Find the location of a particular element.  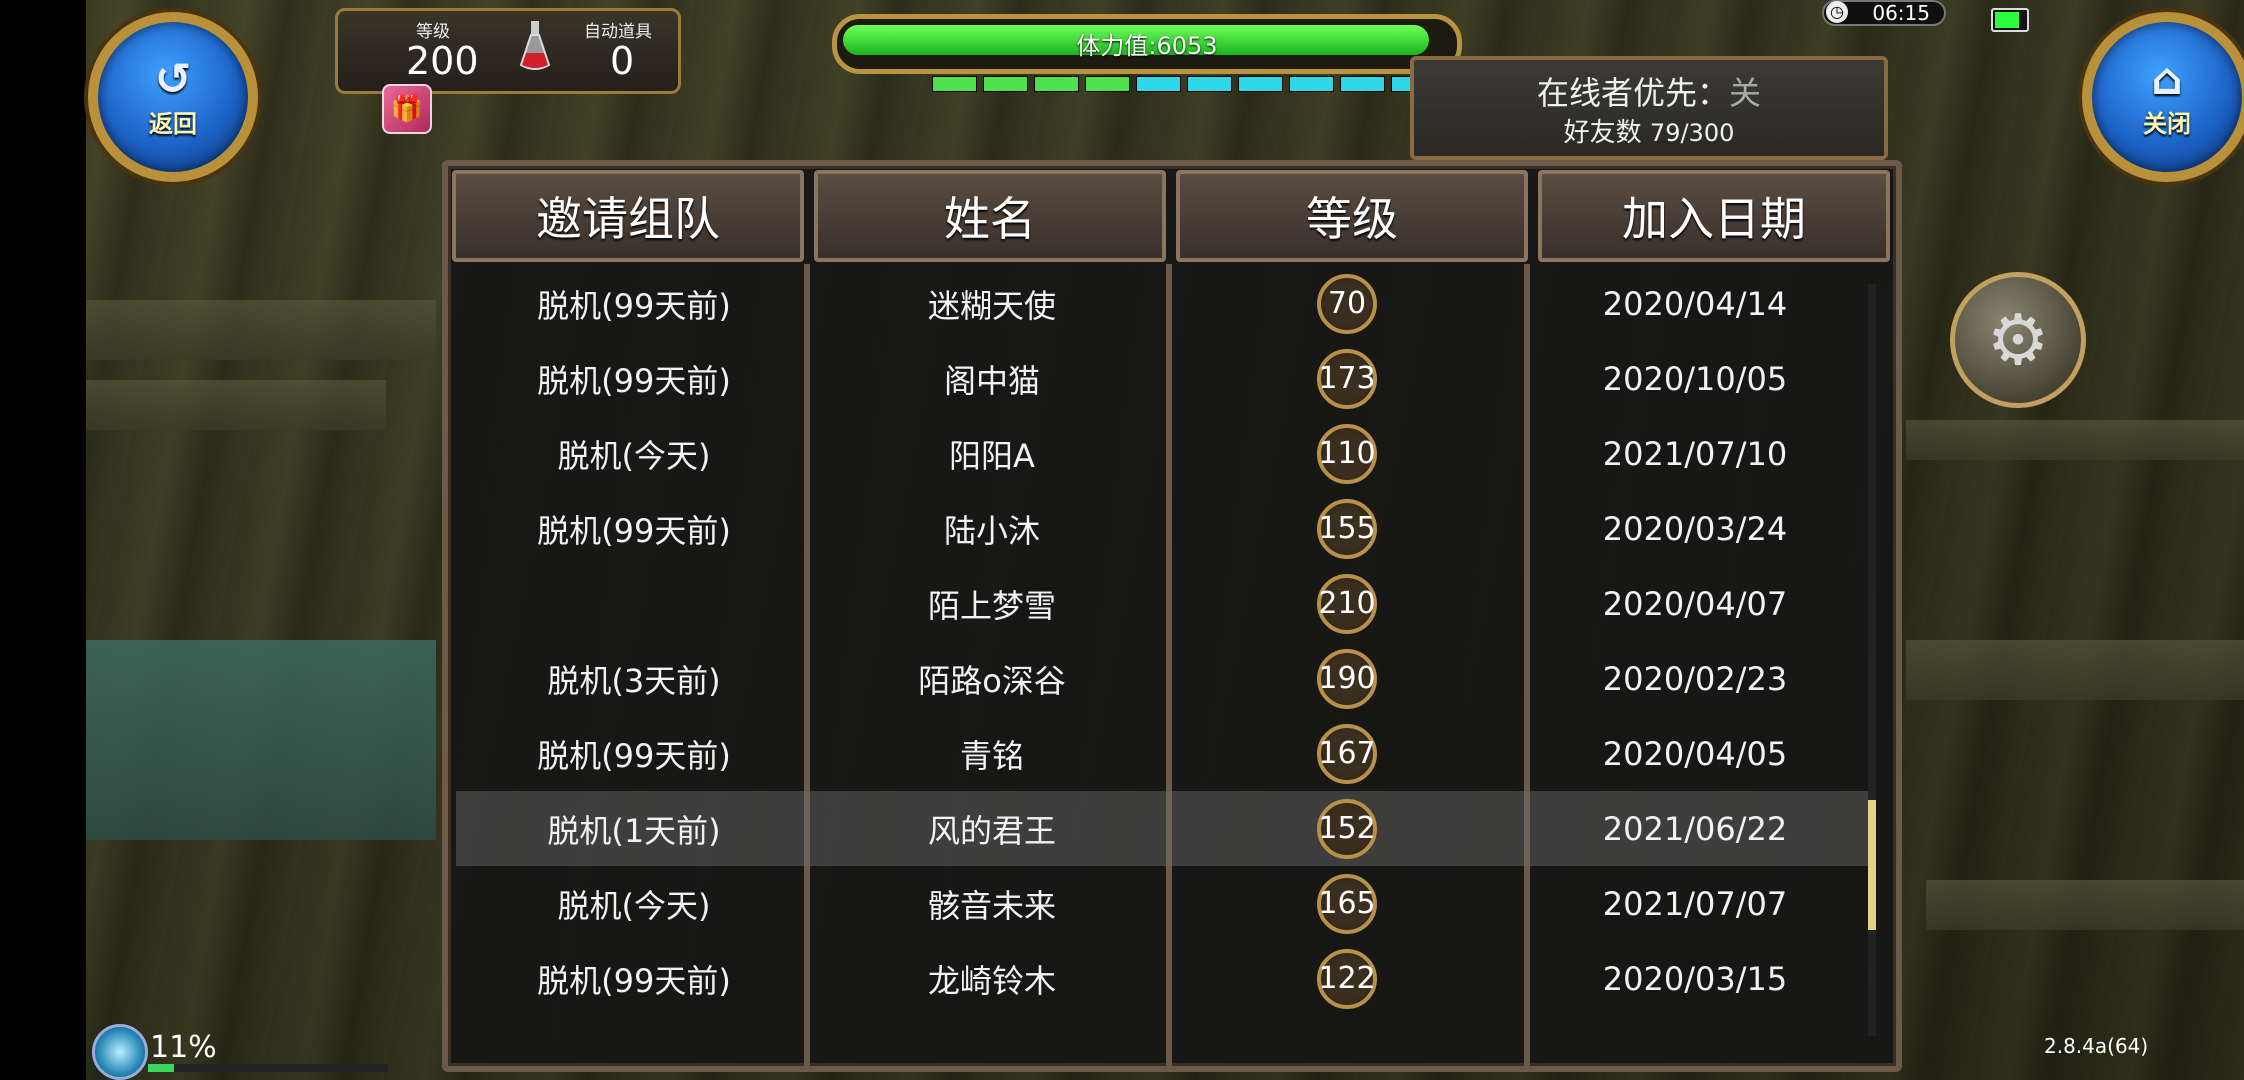

table-row: 陌上梦雪 210 2020/04/07 is located at coordinates (1162, 603).